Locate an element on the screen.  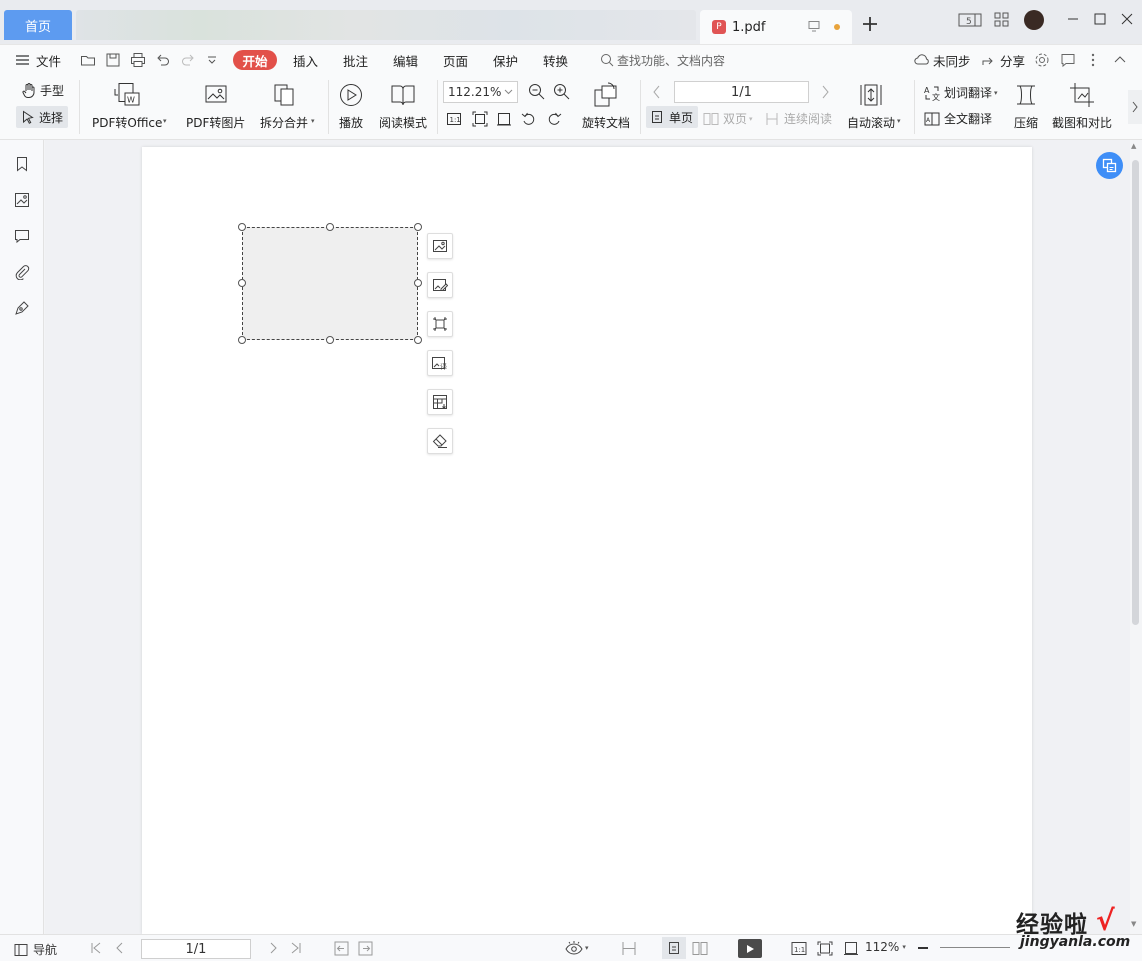
tab-annotate: 批注 is located at coordinates (355, 60).